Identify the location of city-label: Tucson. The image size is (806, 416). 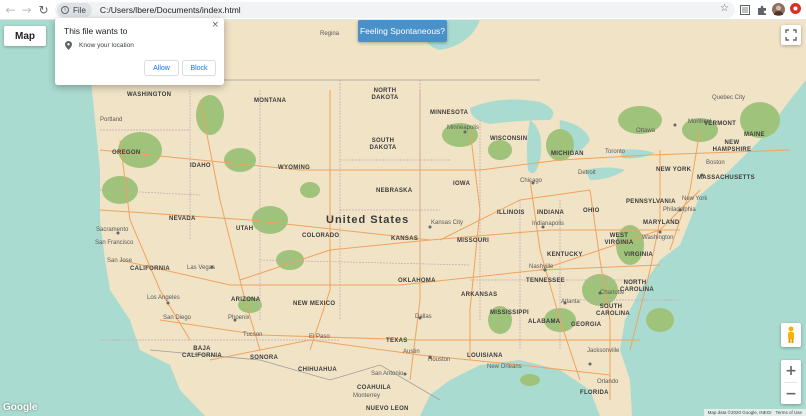
(253, 335).